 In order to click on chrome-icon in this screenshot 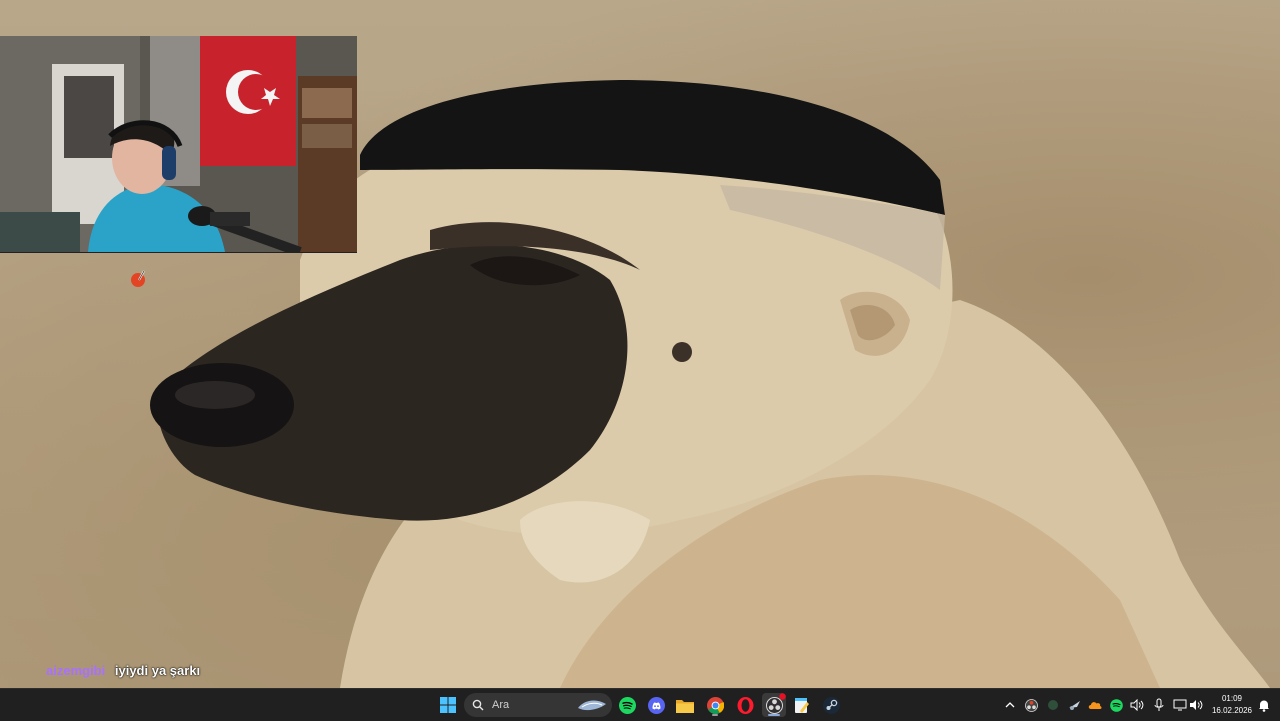, I will do `click(715, 705)`.